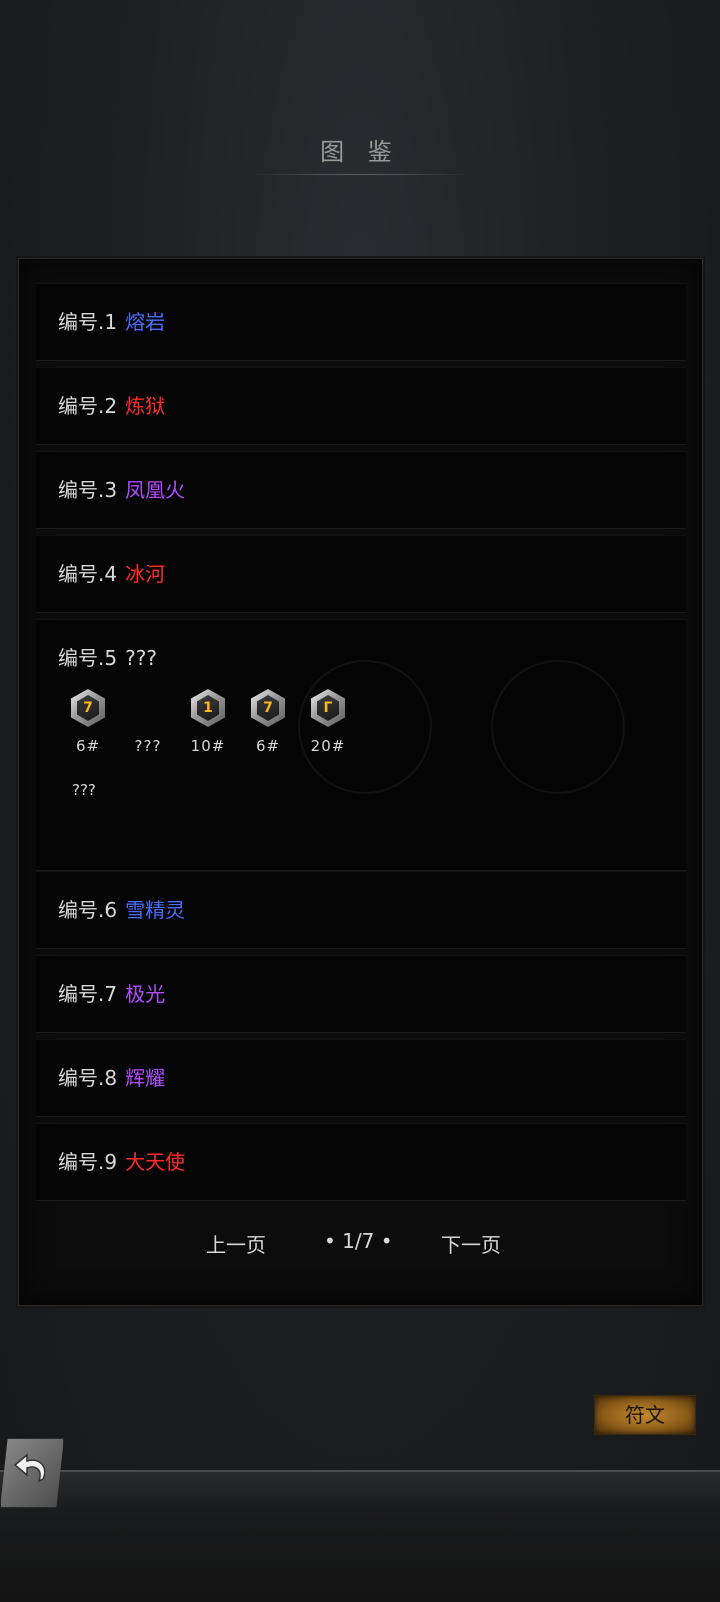  What do you see at coordinates (155, 490) in the screenshot?
I see `entry-name: 凤凰火` at bounding box center [155, 490].